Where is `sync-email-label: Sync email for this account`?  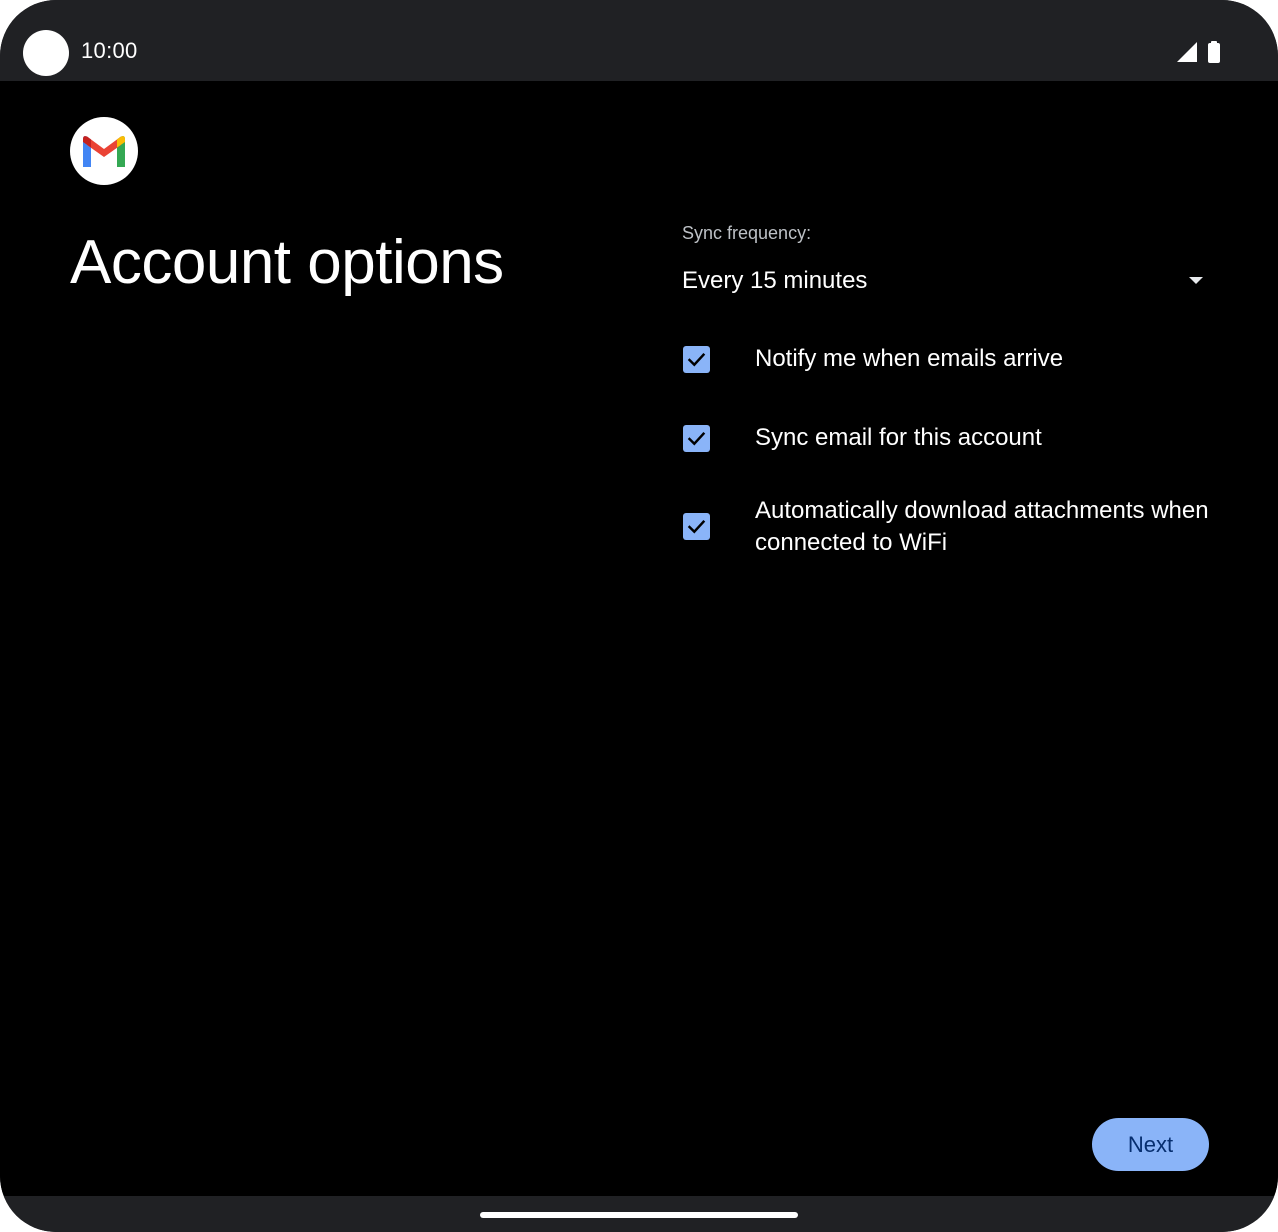 sync-email-label: Sync email for this account is located at coordinates (898, 437).